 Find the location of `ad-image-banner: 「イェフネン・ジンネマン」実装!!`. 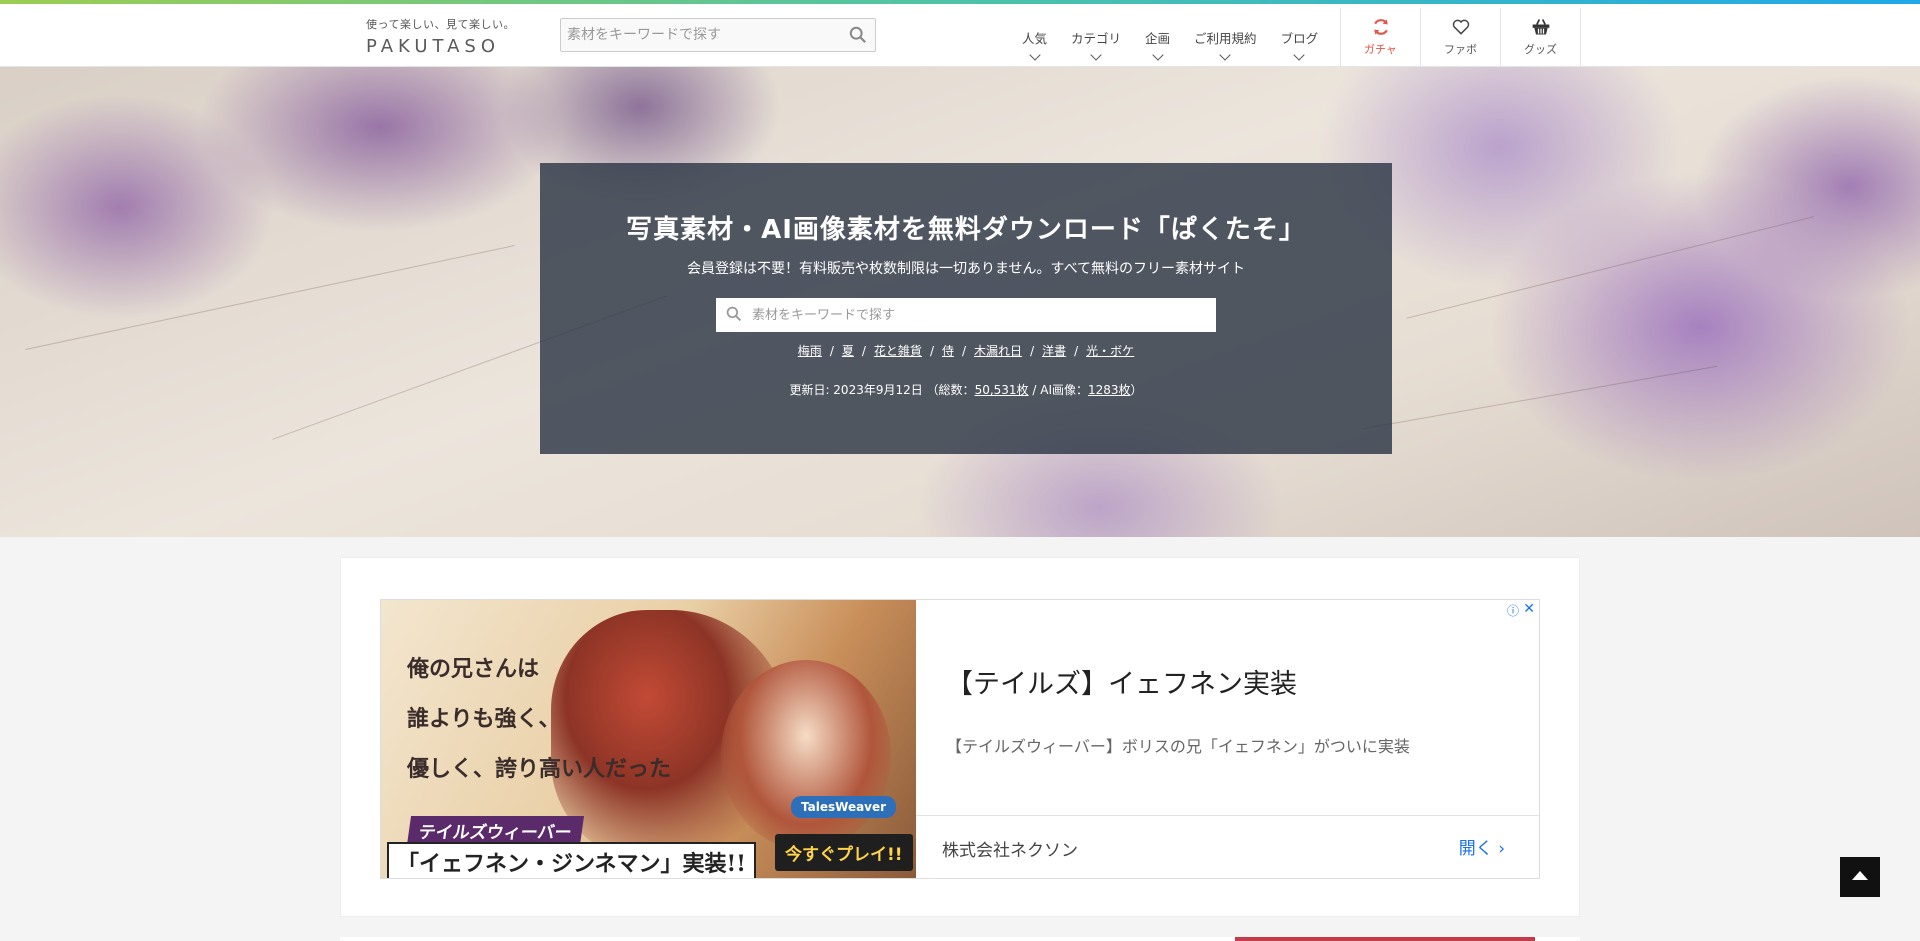

ad-image-banner: 「イェフネン・ジンネマン」実装!! is located at coordinates (571, 860).